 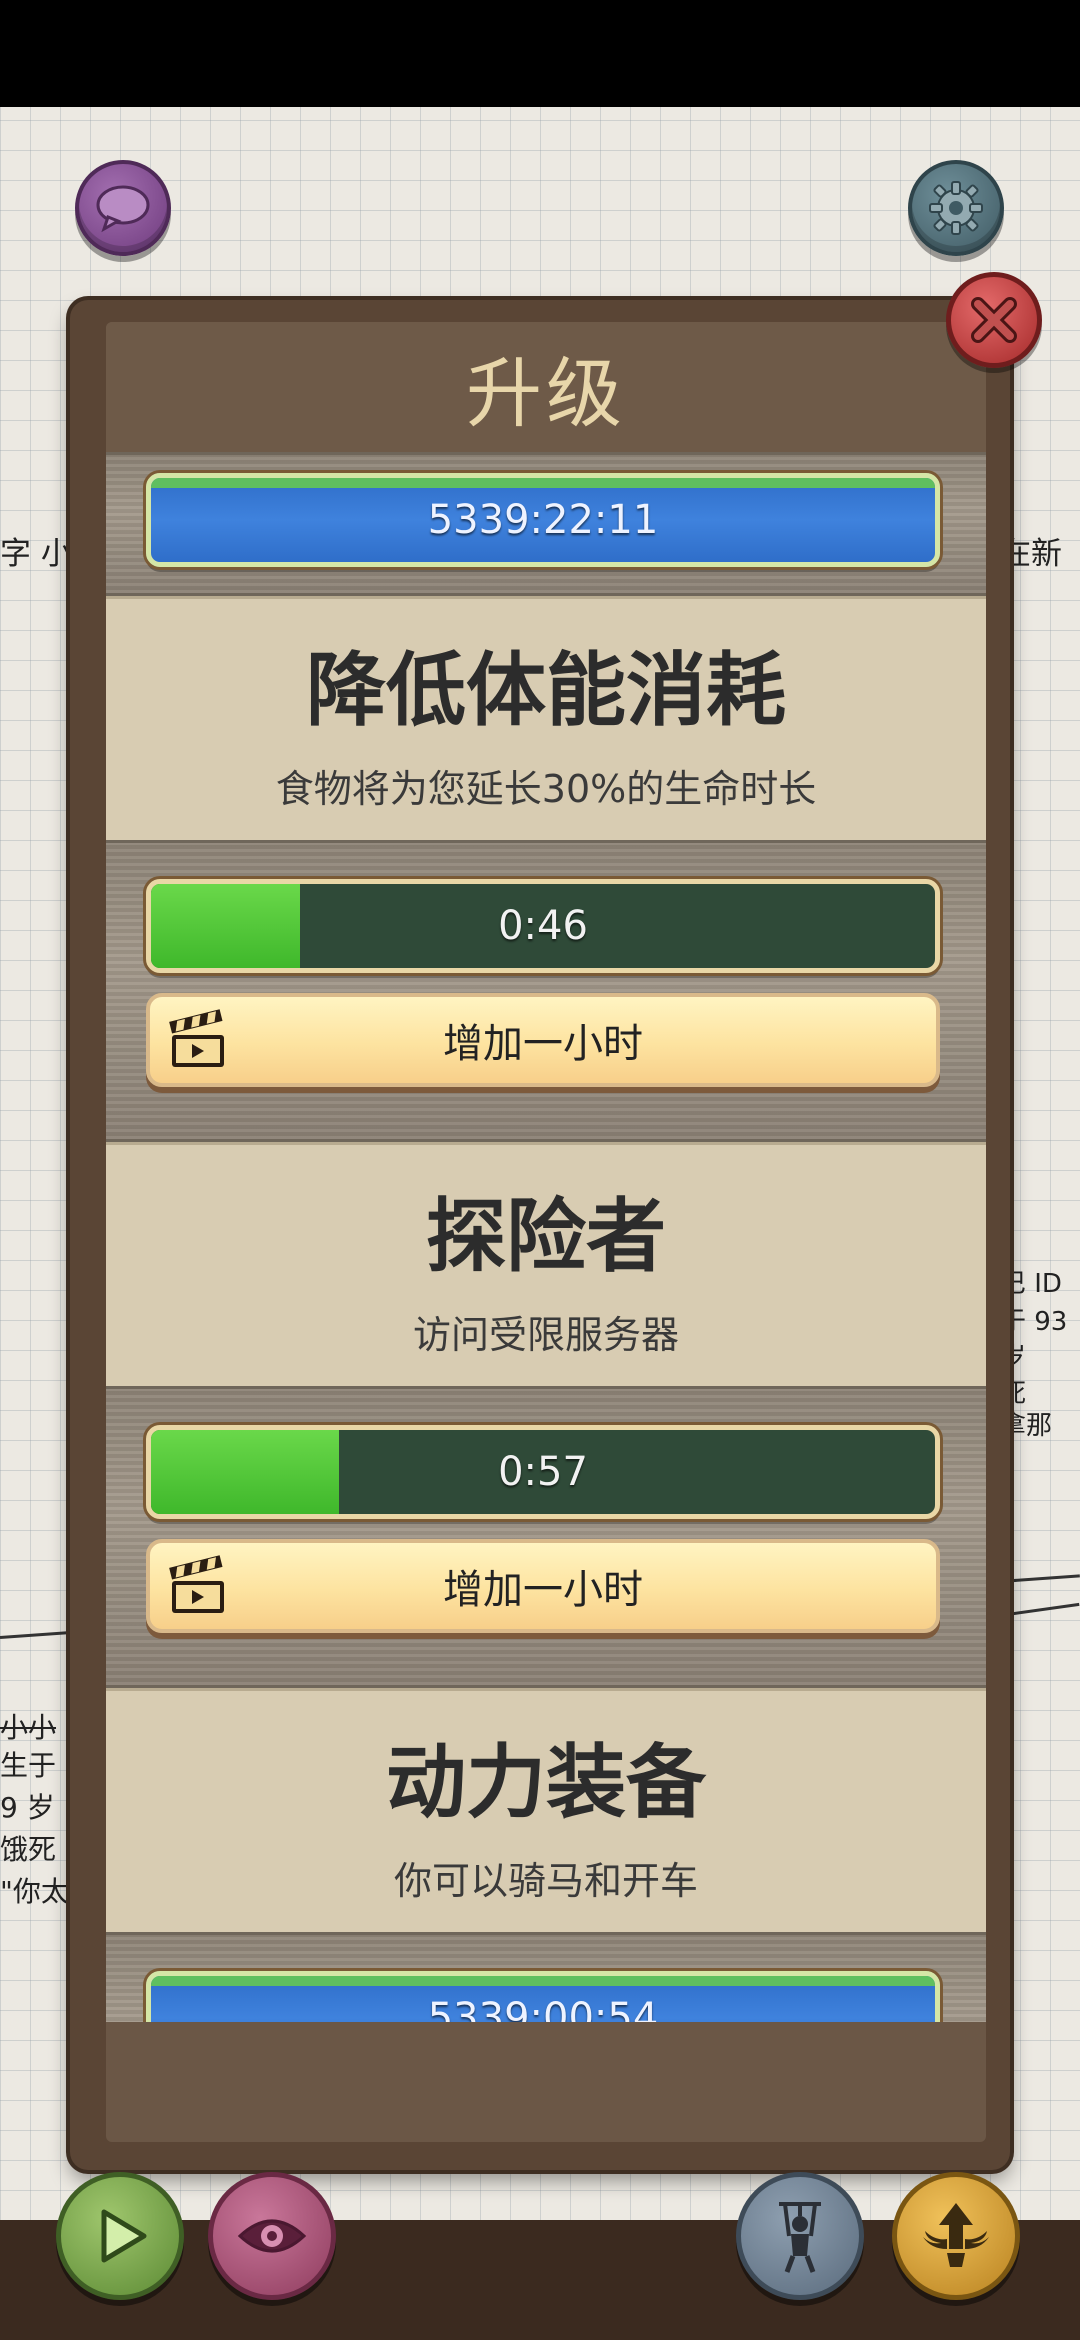 I want to click on upgrade-button, so click(x=956, y=2236).